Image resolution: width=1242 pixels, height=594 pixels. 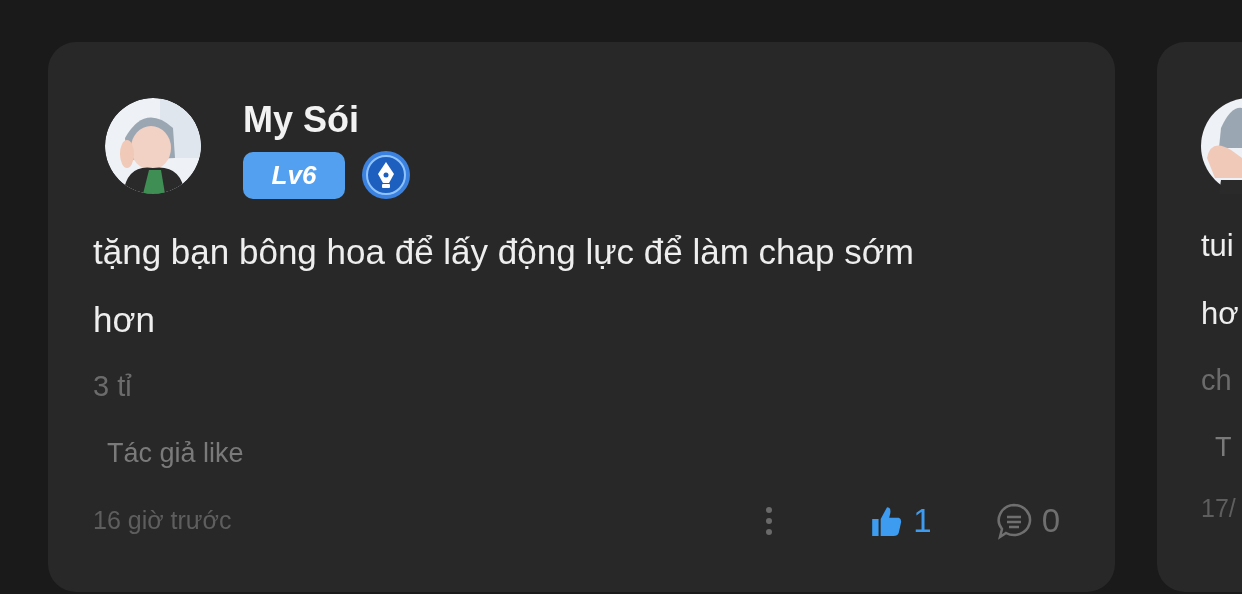 What do you see at coordinates (1026, 521) in the screenshot?
I see `comment-button: 0` at bounding box center [1026, 521].